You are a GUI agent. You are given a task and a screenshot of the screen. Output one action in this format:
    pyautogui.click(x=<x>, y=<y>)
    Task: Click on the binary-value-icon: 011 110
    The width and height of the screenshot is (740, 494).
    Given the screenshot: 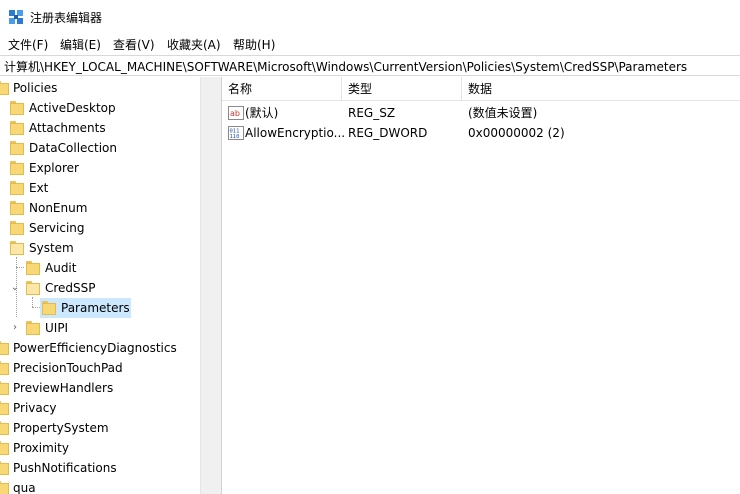 What is the action you would take?
    pyautogui.click(x=236, y=133)
    